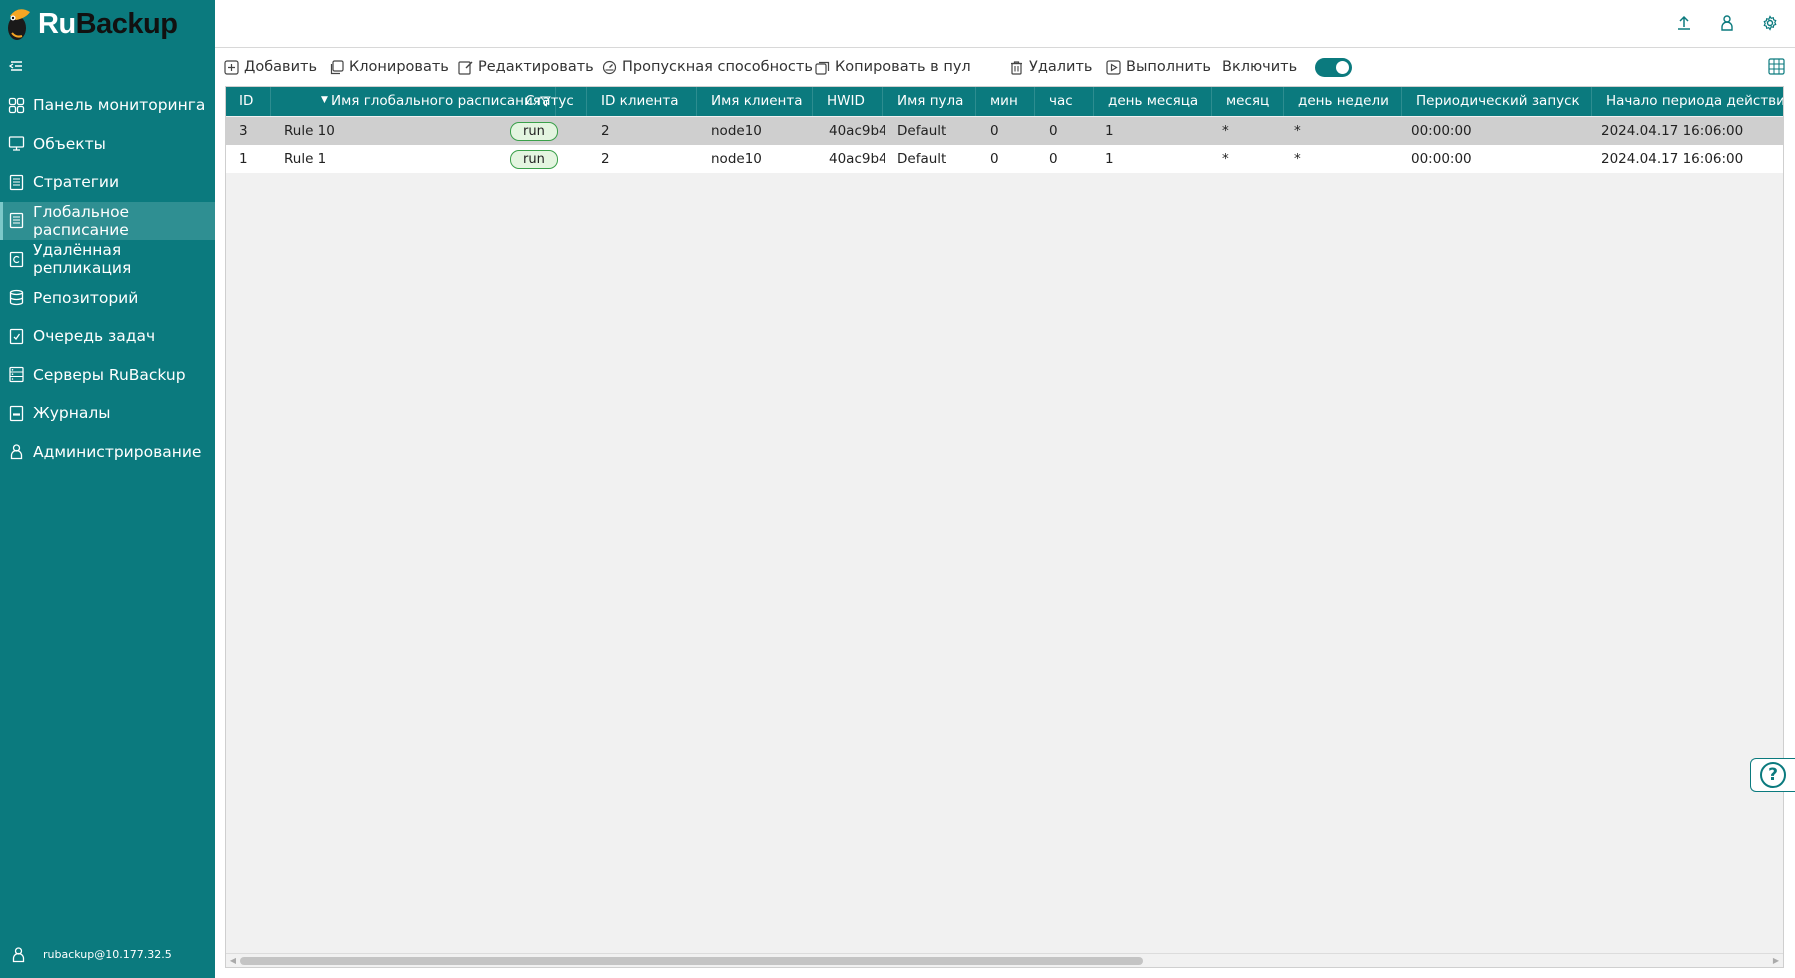 This screenshot has width=1795, height=978. Describe the element at coordinates (119, 105) in the screenshot. I see `sidebar-item-label: Панель мониторинга` at that location.